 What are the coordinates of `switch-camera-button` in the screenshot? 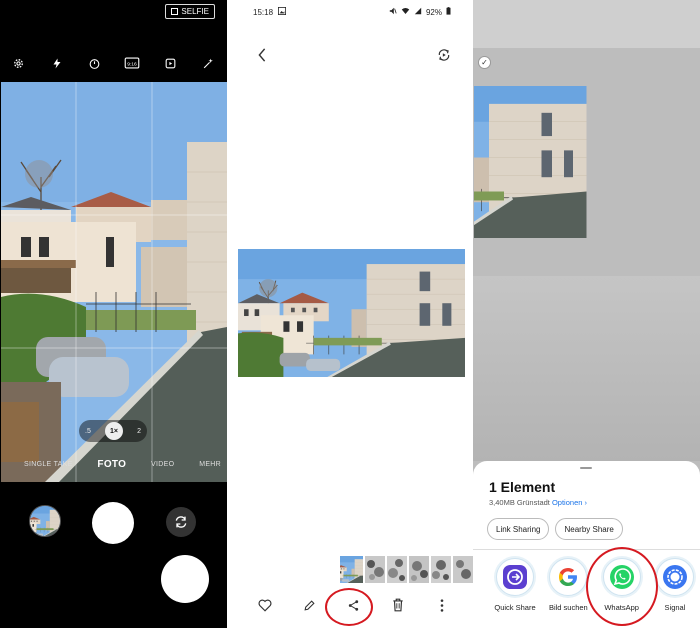 It's located at (181, 522).